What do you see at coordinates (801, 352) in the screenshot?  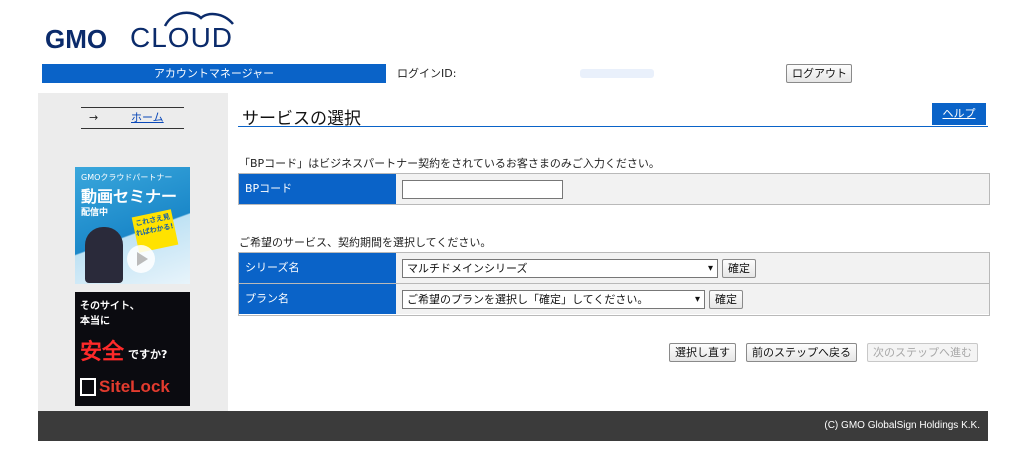 I see `previous-step-button: 前のステップへ戻る` at bounding box center [801, 352].